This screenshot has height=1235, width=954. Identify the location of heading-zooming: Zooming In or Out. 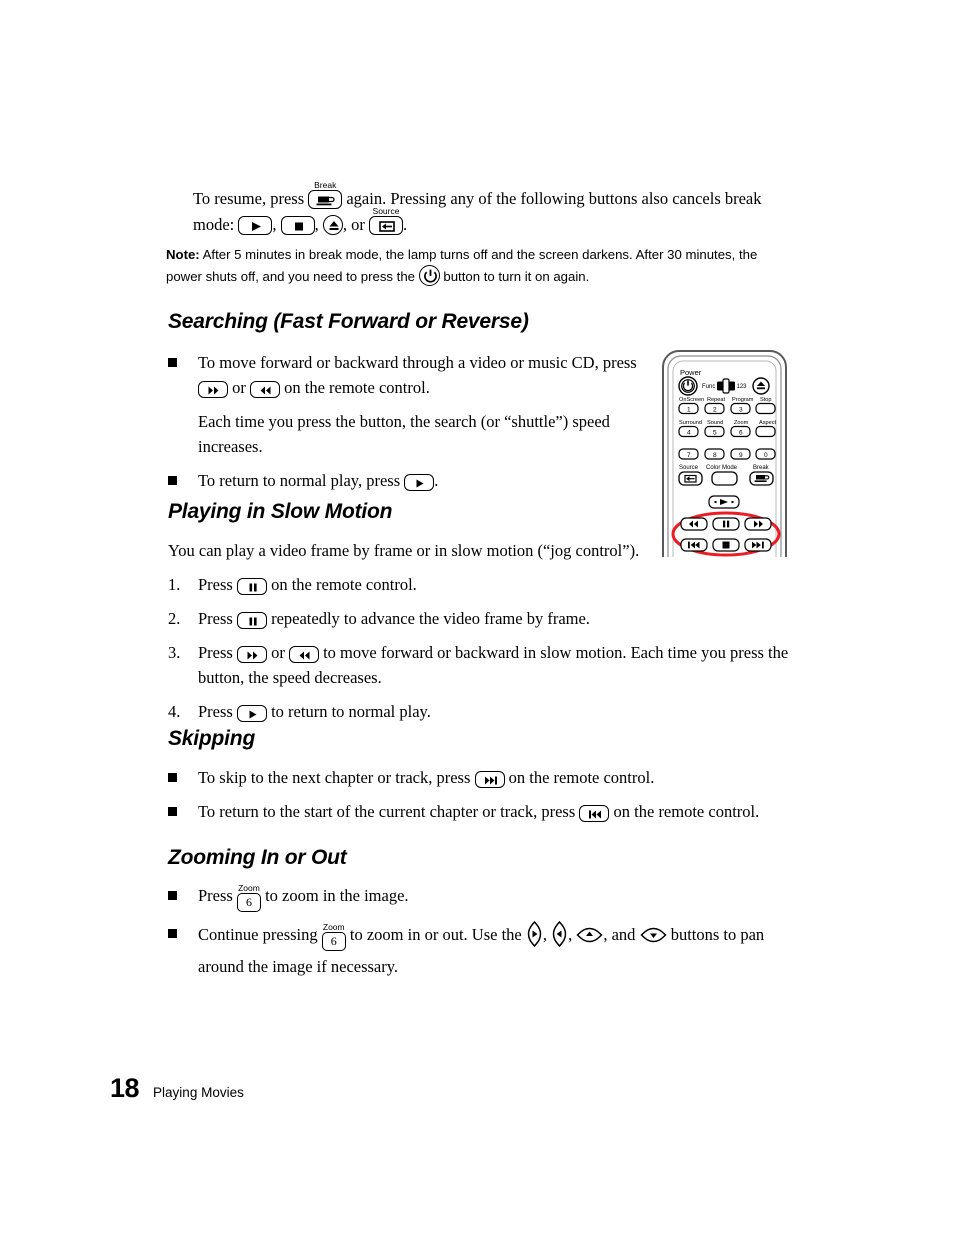
(257, 857).